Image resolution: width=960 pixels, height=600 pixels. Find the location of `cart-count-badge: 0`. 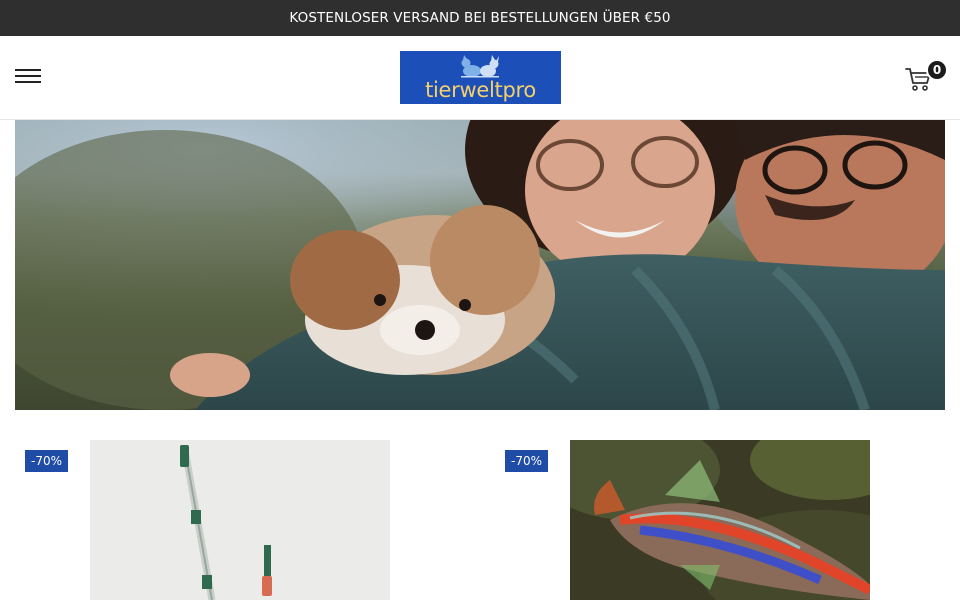

cart-count-badge: 0 is located at coordinates (937, 70).